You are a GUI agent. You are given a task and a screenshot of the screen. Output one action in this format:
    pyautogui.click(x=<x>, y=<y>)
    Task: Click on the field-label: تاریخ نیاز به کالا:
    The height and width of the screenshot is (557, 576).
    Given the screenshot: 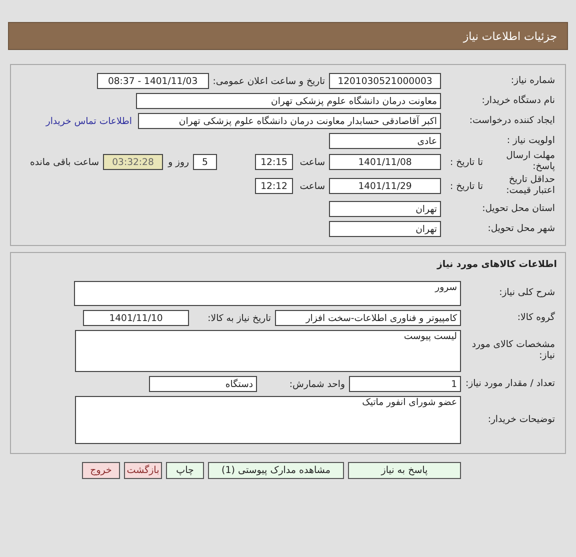 What is the action you would take?
    pyautogui.click(x=239, y=318)
    